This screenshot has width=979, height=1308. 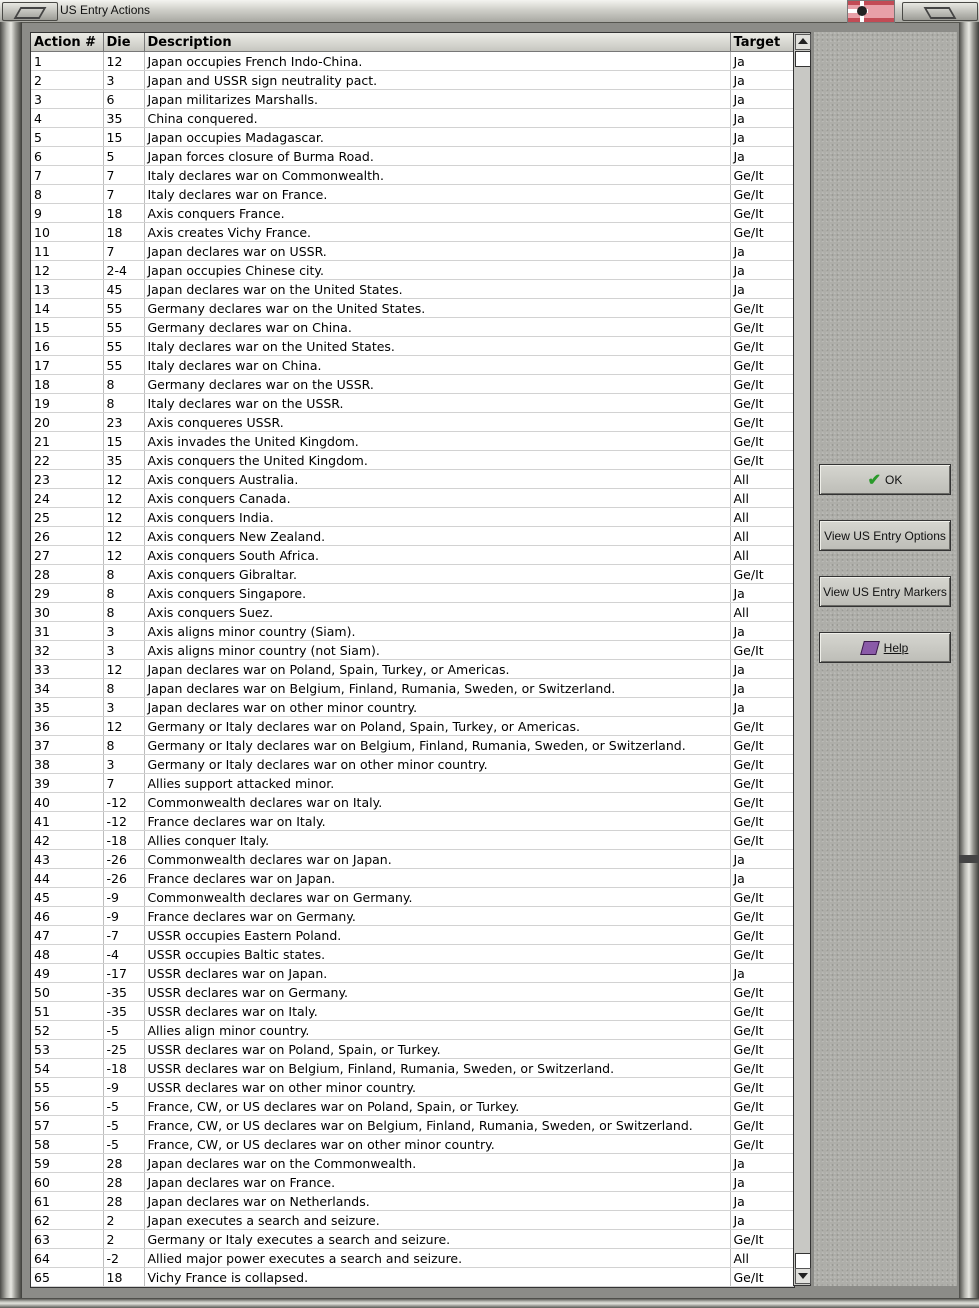 I want to click on help-button: Help, so click(x=885, y=647).